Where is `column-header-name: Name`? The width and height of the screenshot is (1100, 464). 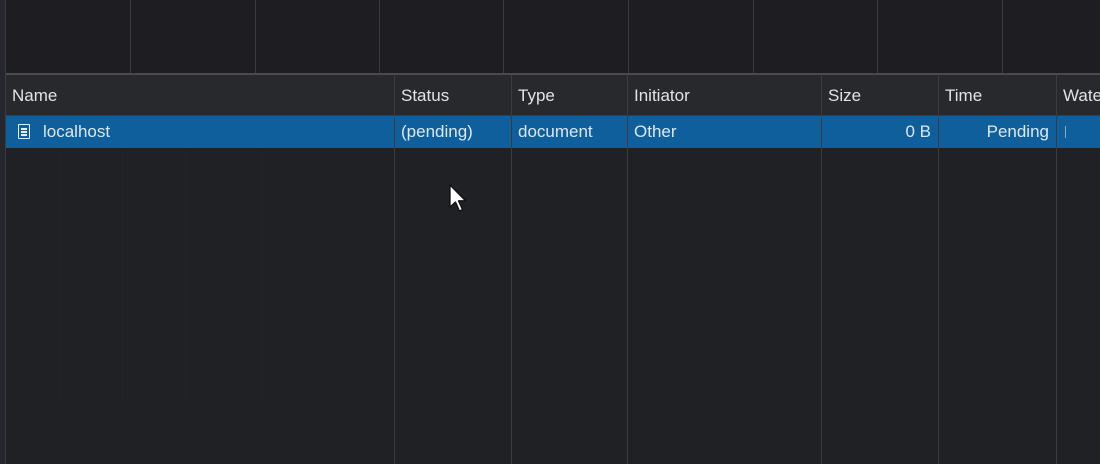
column-header-name: Name is located at coordinates (200, 95).